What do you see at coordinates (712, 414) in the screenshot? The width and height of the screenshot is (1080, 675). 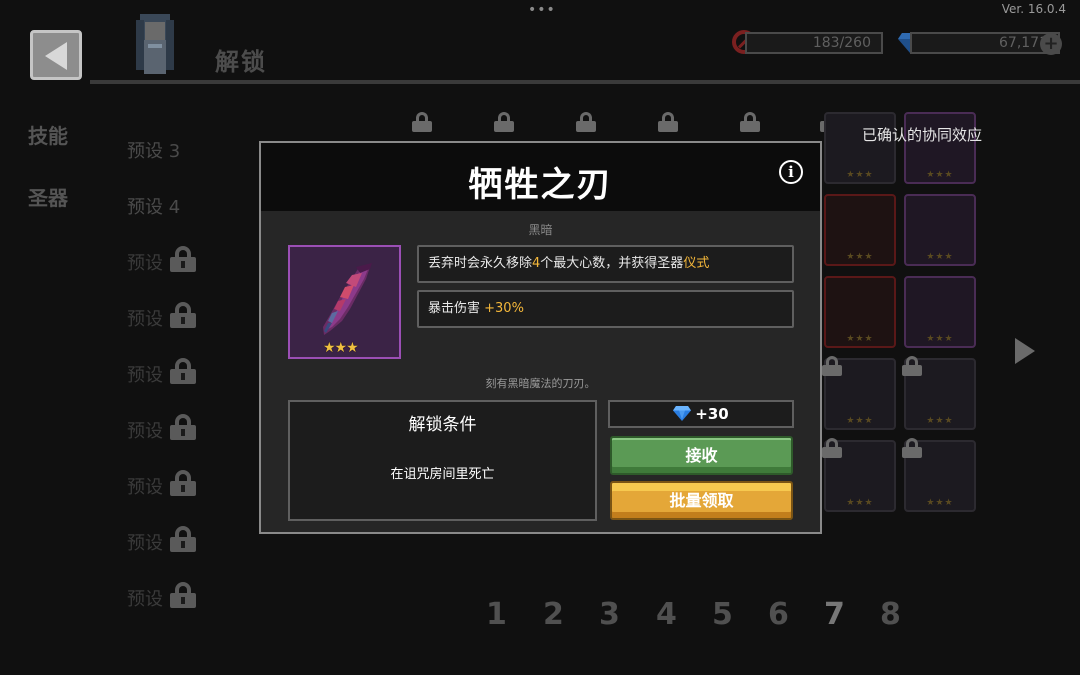 I see `reward-amount: +30` at bounding box center [712, 414].